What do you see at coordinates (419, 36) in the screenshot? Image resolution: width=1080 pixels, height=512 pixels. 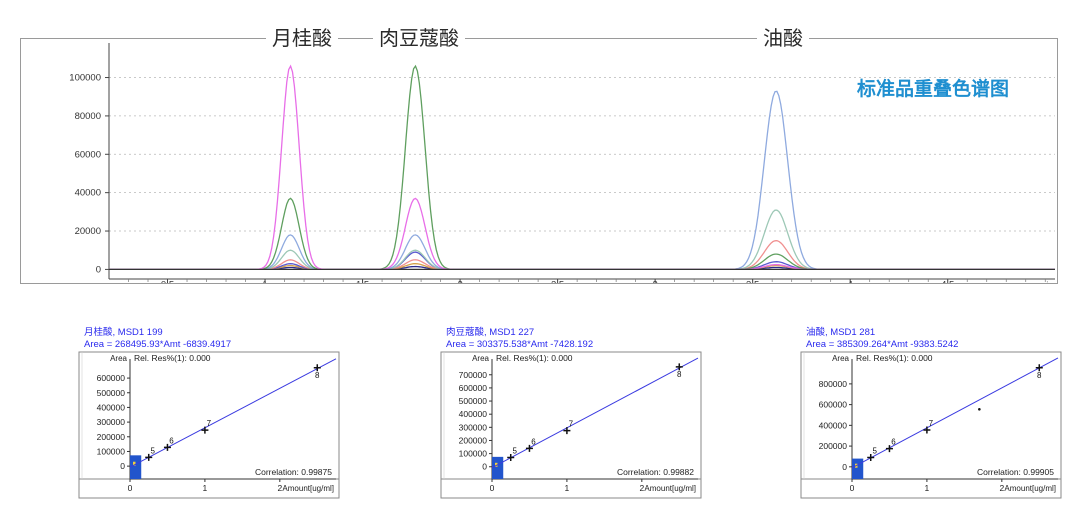 I see `peak-label-myristic-acid: 肉豆蔻酸` at bounding box center [419, 36].